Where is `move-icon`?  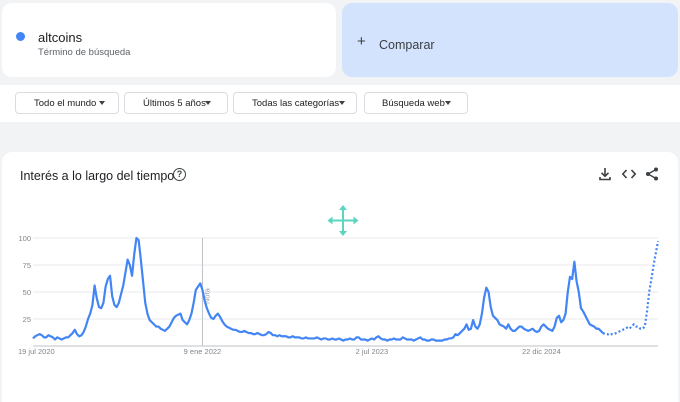
move-icon is located at coordinates (343, 220).